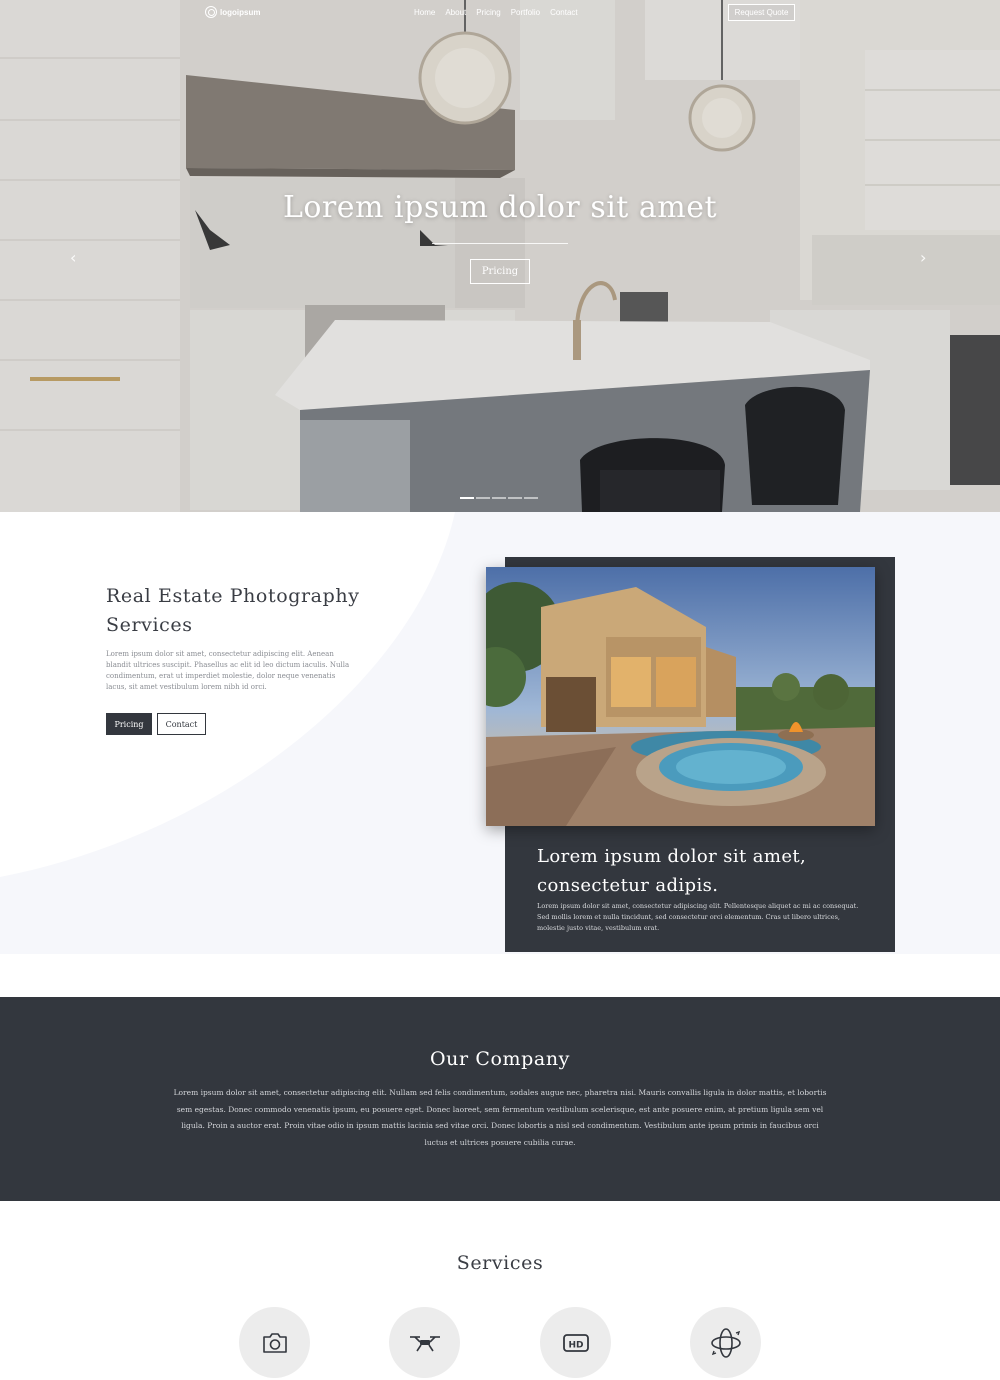  I want to click on 360-view-icon, so click(725, 1342).